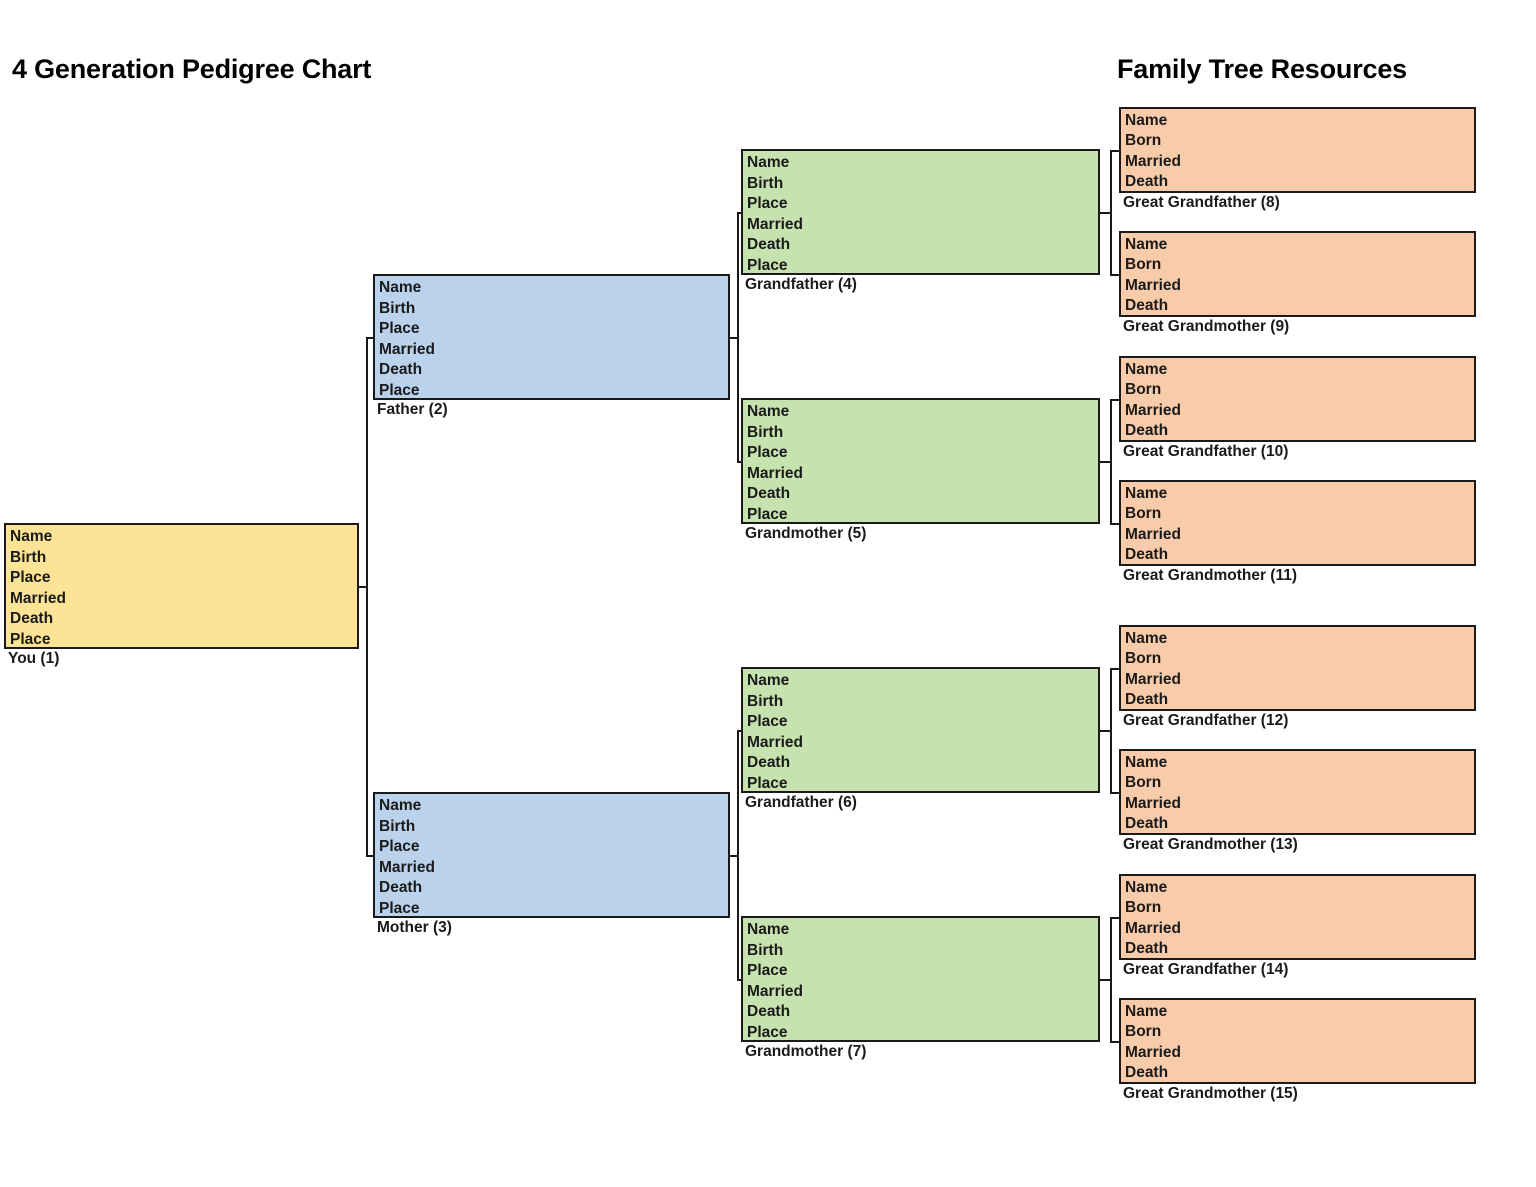 The width and height of the screenshot is (1536, 1187). What do you see at coordinates (1299, 949) in the screenshot?
I see `person-14-field-death-3: Death` at bounding box center [1299, 949].